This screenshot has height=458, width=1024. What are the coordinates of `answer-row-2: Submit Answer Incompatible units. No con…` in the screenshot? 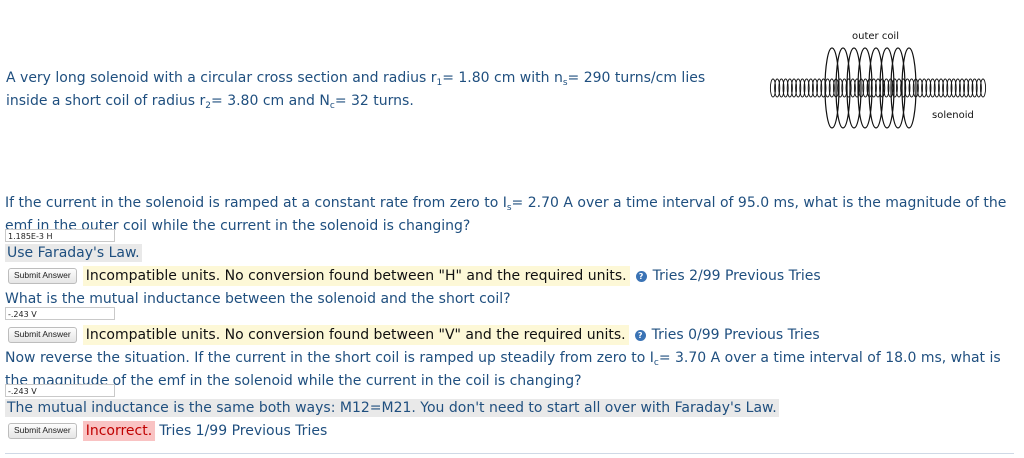 It's located at (412, 335).